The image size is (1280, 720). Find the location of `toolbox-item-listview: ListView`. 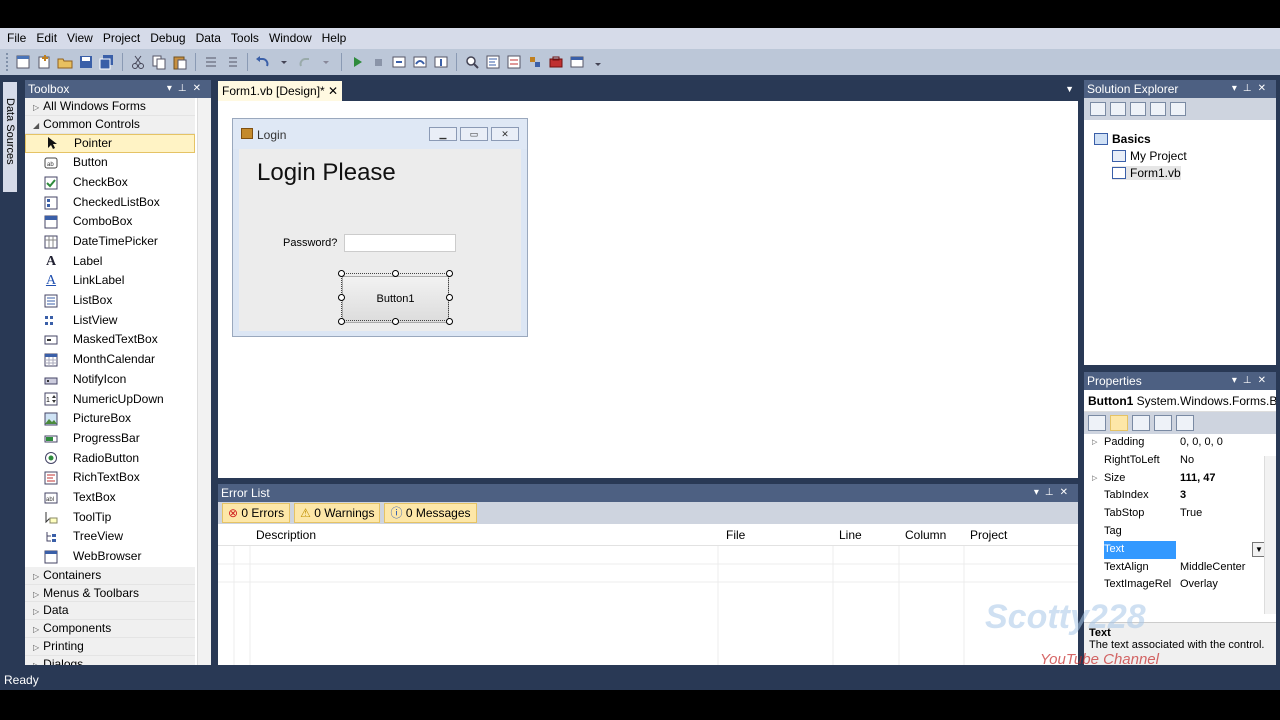

toolbox-item-listview: ListView is located at coordinates (110, 321).